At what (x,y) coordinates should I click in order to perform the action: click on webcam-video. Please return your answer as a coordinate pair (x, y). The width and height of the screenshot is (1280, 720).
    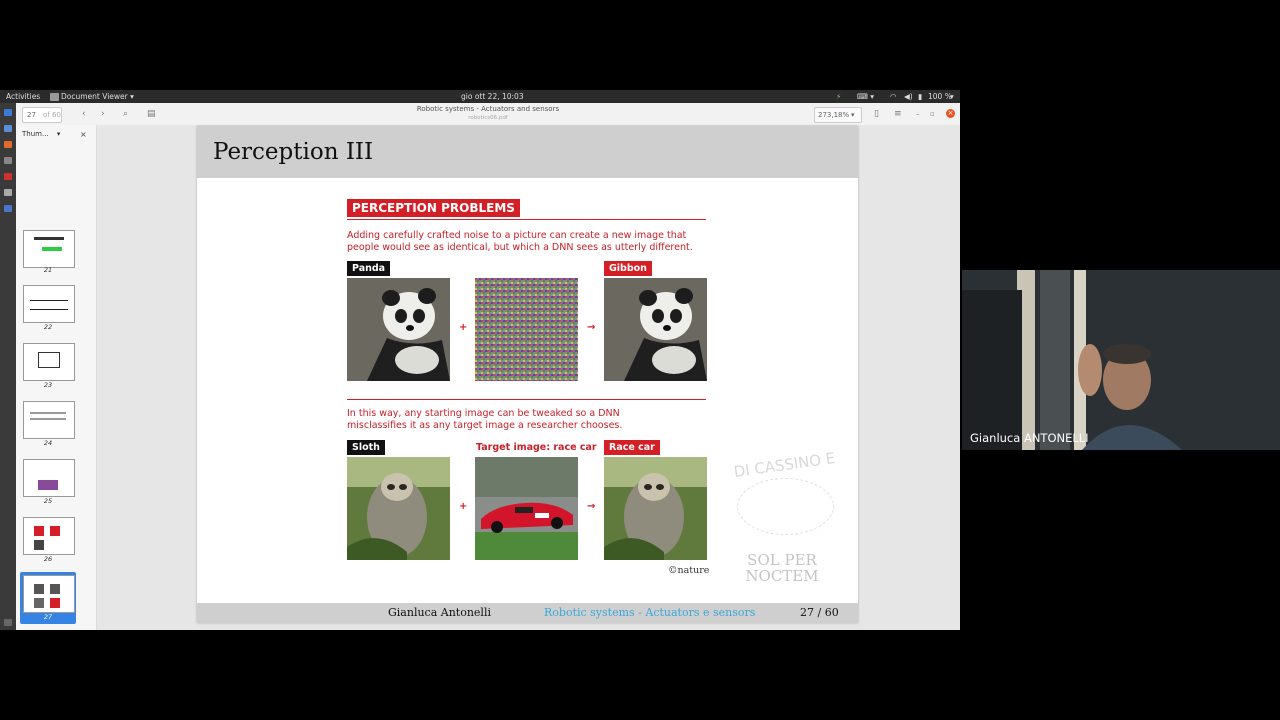
    Looking at the image, I should click on (1121, 360).